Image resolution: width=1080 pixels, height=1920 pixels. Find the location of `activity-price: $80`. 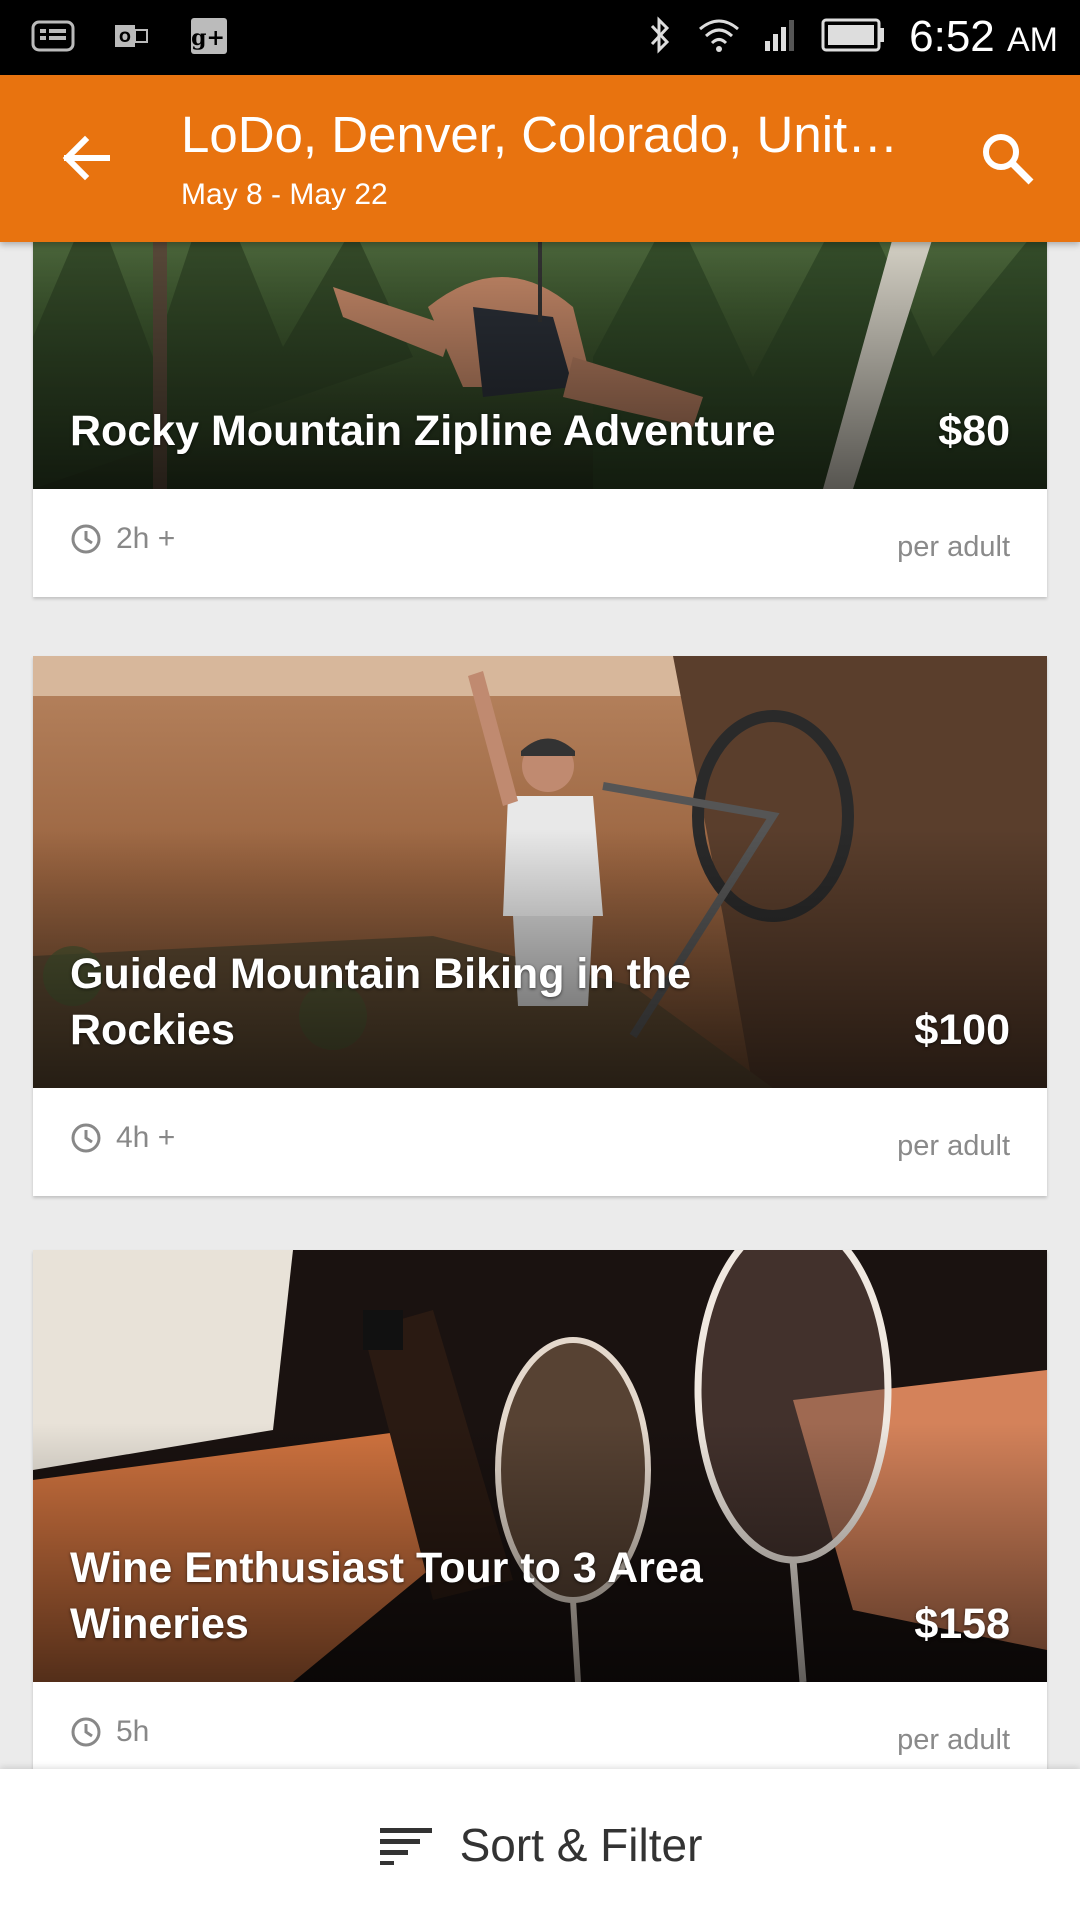

activity-price: $80 is located at coordinates (974, 431).